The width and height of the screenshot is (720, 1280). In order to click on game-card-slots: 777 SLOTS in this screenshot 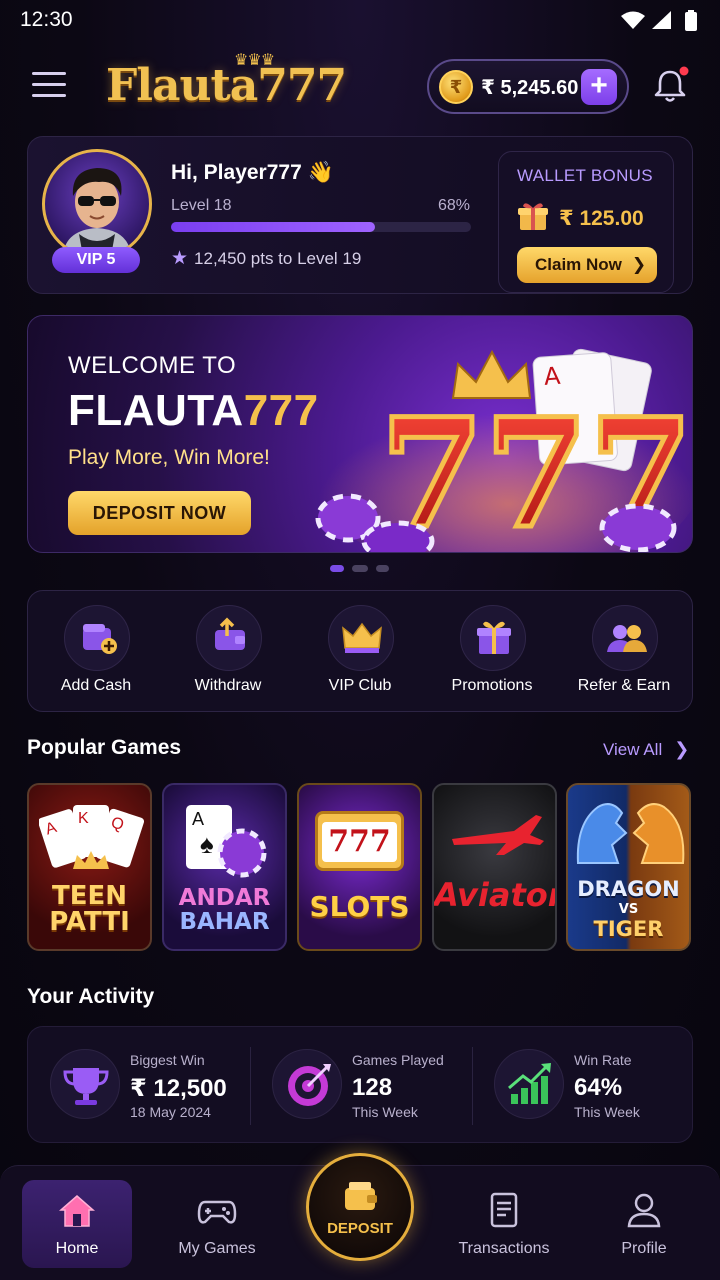, I will do `click(359, 867)`.